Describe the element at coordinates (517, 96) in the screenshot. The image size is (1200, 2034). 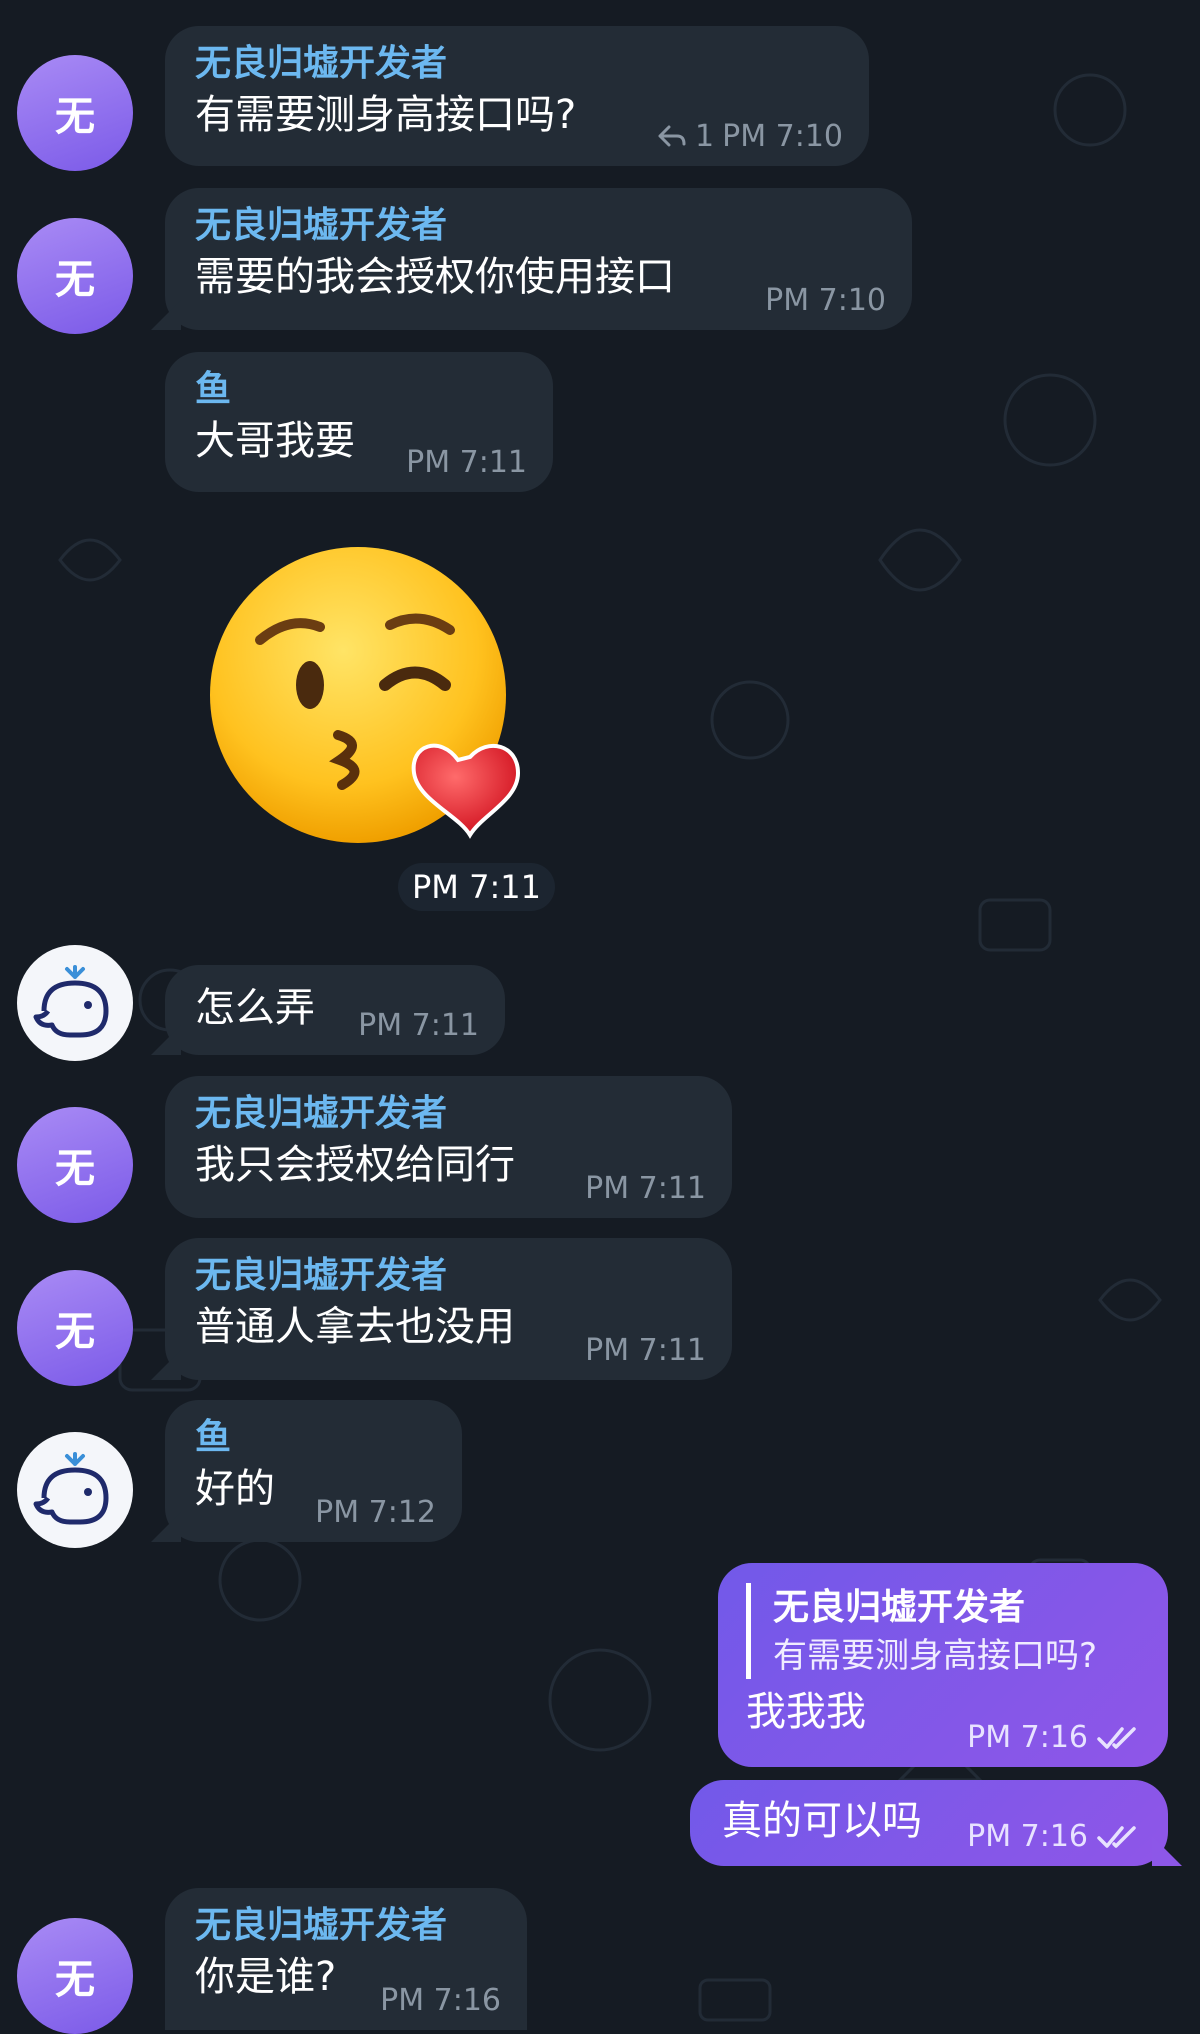
I see `message-bubble: 无良归墟开发者 有需要测身高接口吗? 1 PM 7:10` at that location.